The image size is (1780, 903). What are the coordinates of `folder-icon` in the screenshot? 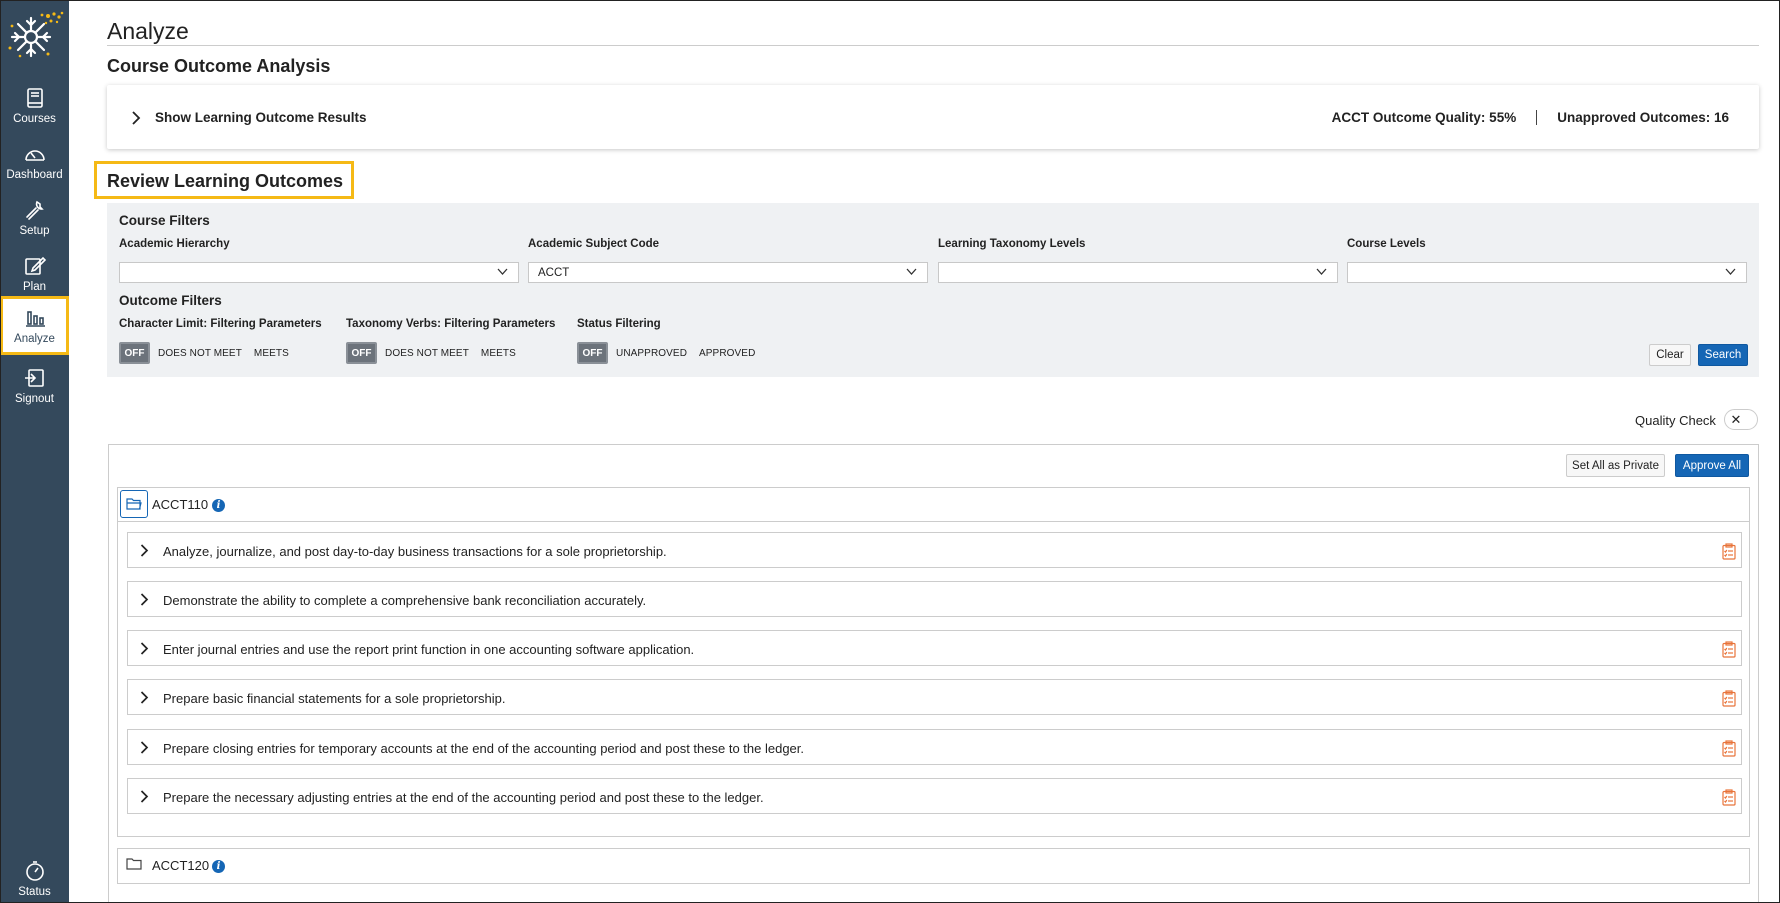 It's located at (134, 864).